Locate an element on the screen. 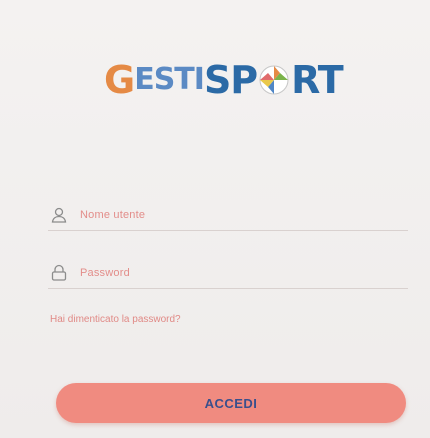 This screenshot has height=438, width=430. lock-icon is located at coordinates (59, 273).